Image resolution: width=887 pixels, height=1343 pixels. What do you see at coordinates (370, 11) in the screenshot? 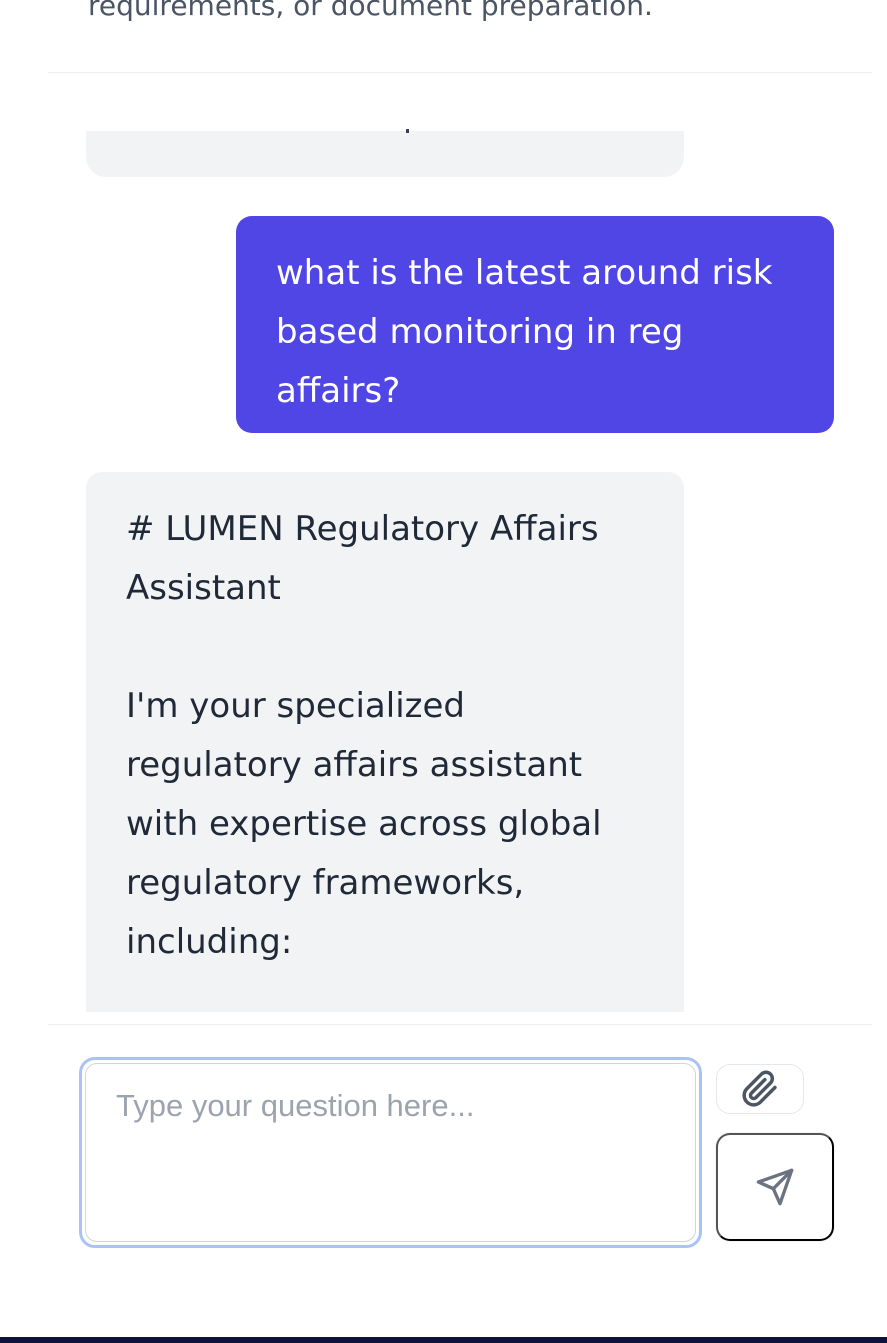
I see `assistant-intro-text: requirements, or document preparation.` at bounding box center [370, 11].